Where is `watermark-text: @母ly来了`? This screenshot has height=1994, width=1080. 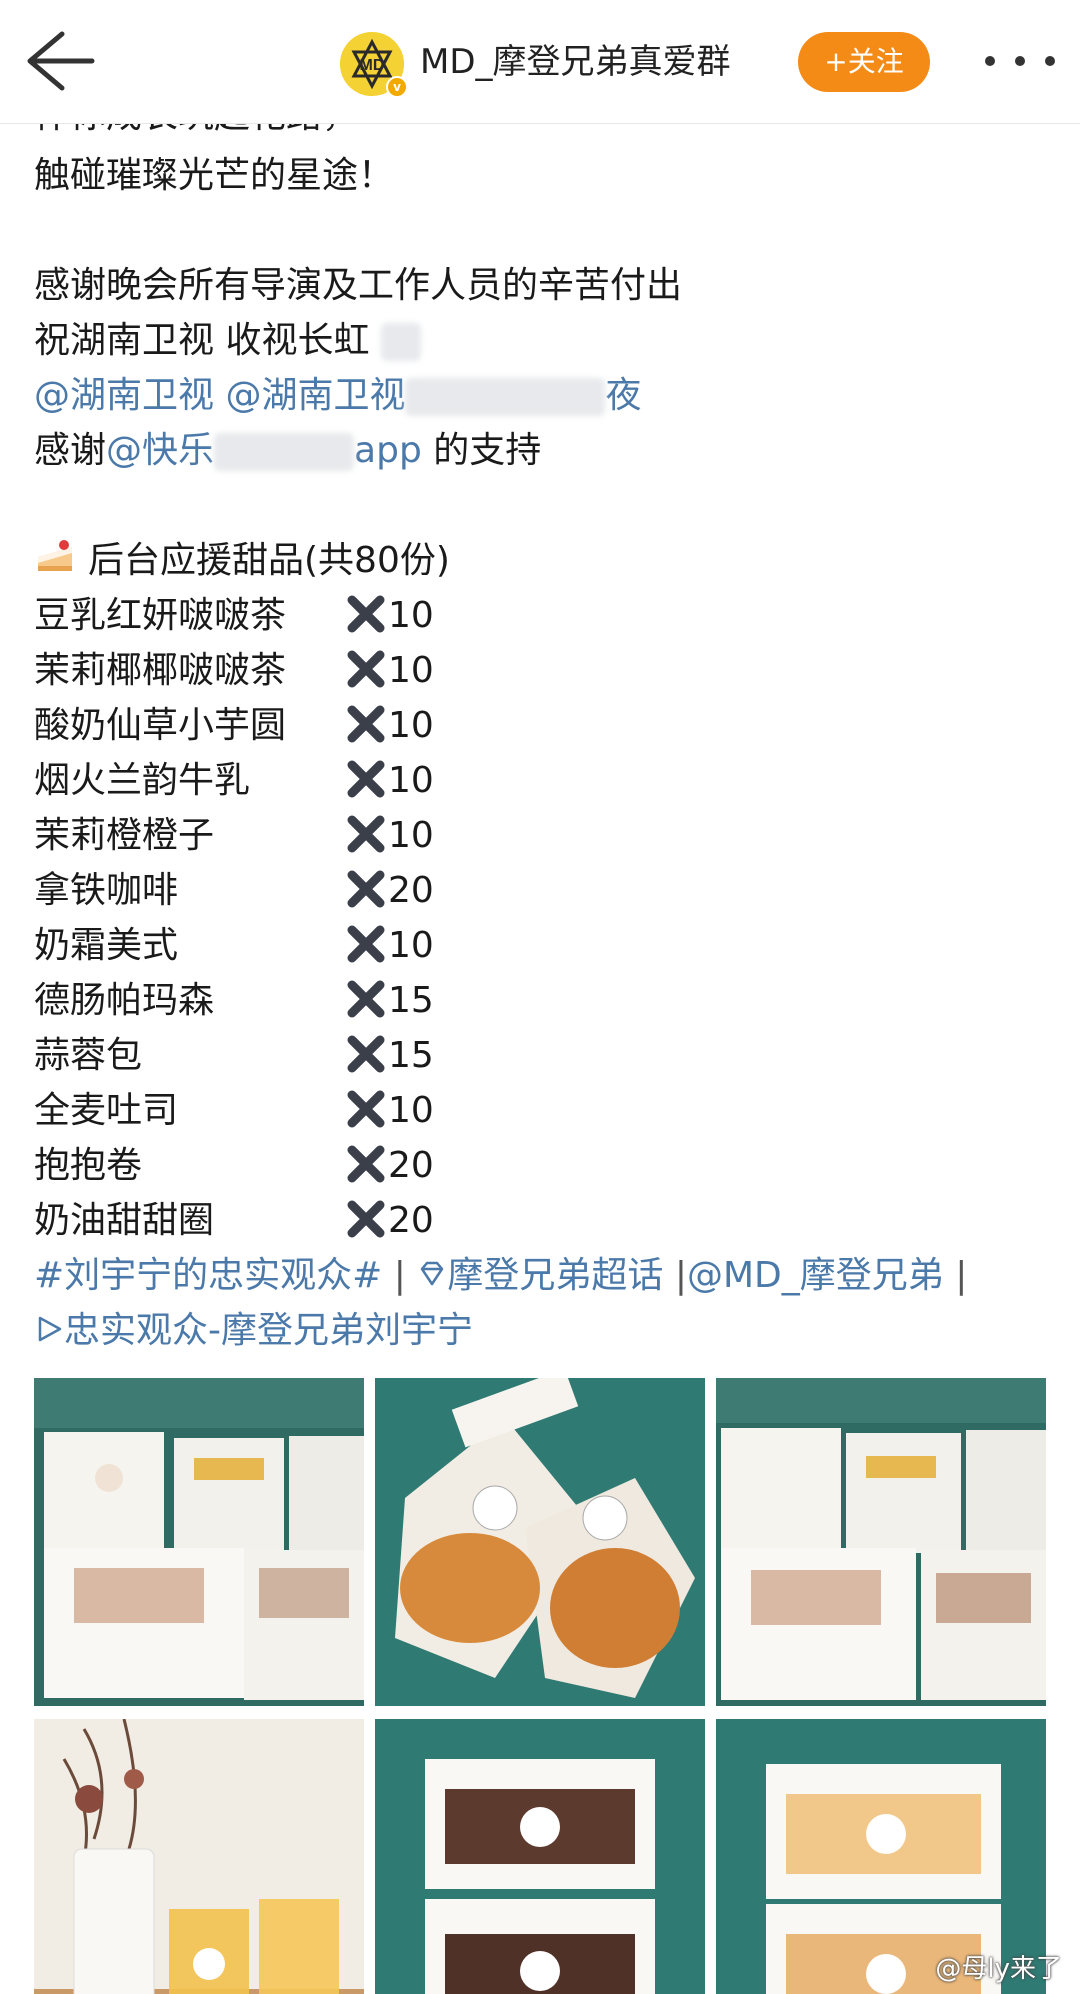 watermark-text: @母ly来了 is located at coordinates (998, 1969).